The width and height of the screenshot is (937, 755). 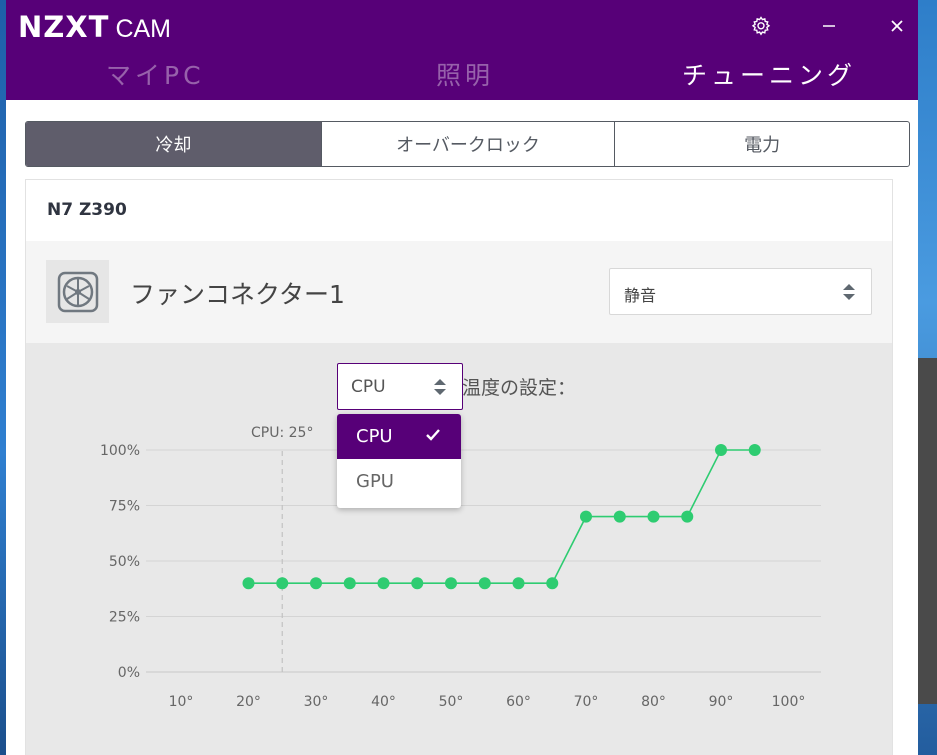 I want to click on gear-icon, so click(x=761, y=26).